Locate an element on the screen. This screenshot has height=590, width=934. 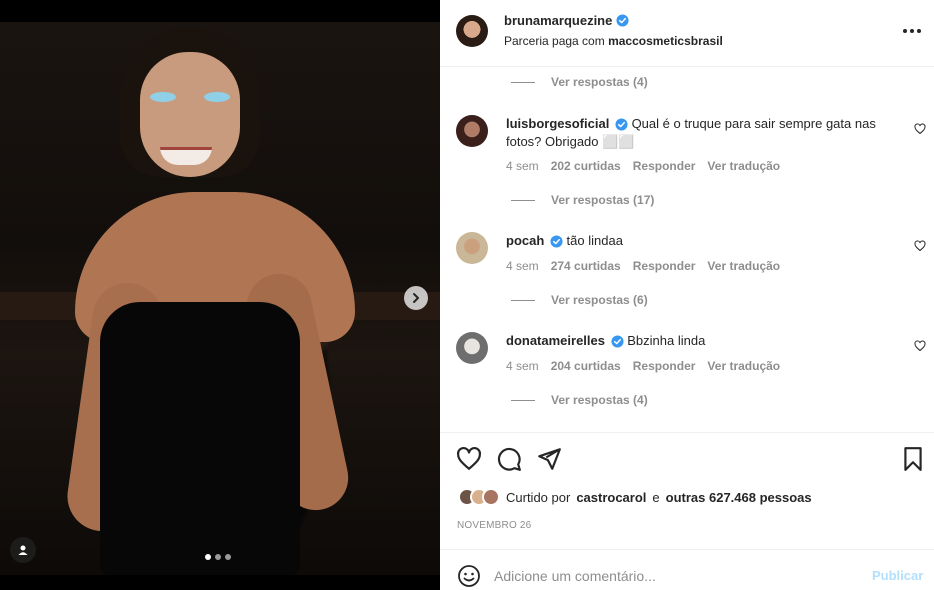
carousel-next-button is located at coordinates (416, 298).